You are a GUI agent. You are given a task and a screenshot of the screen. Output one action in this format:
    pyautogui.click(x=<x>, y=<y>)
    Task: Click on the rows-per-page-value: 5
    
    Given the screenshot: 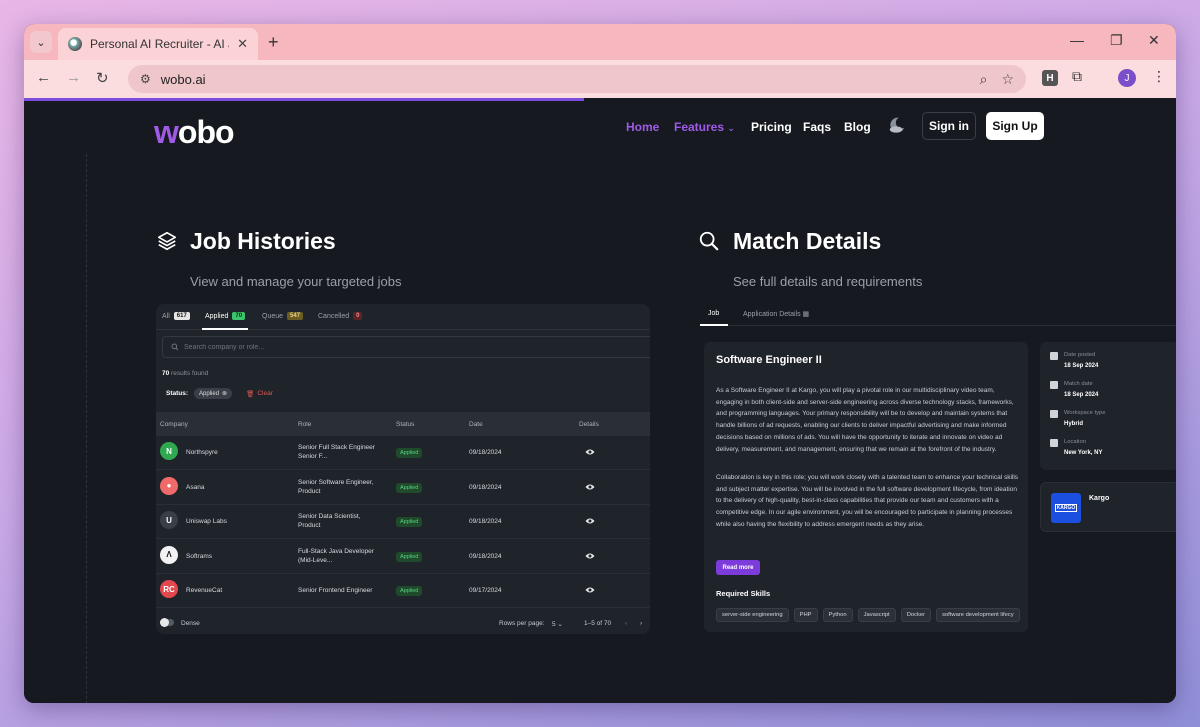 What is the action you would take?
    pyautogui.click(x=554, y=624)
    